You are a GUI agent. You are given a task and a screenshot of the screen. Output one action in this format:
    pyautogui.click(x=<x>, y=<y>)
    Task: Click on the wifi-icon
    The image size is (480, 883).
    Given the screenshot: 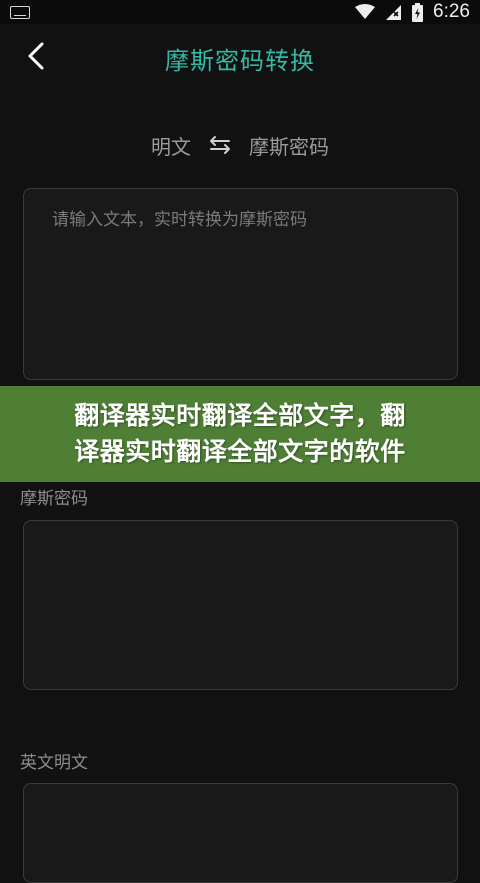 What is the action you would take?
    pyautogui.click(x=365, y=11)
    